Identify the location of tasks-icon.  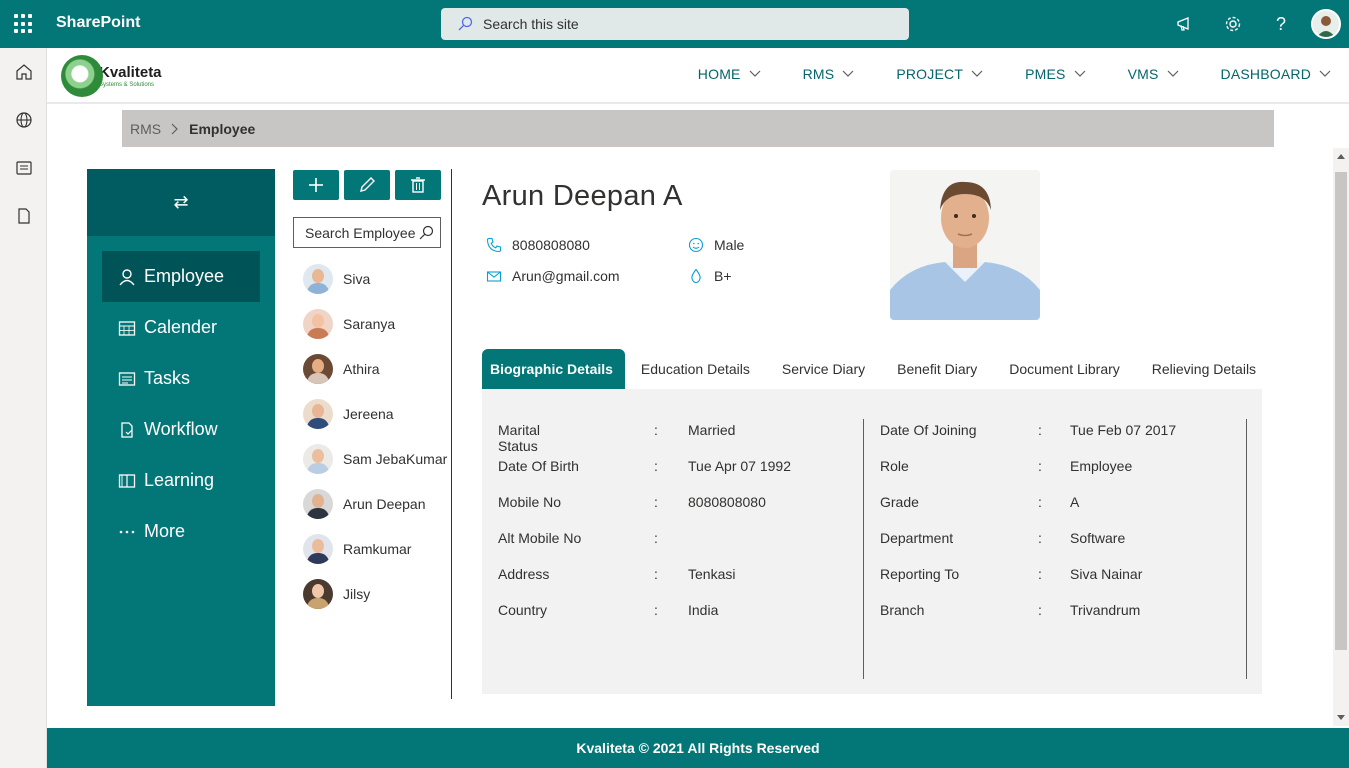
(127, 378).